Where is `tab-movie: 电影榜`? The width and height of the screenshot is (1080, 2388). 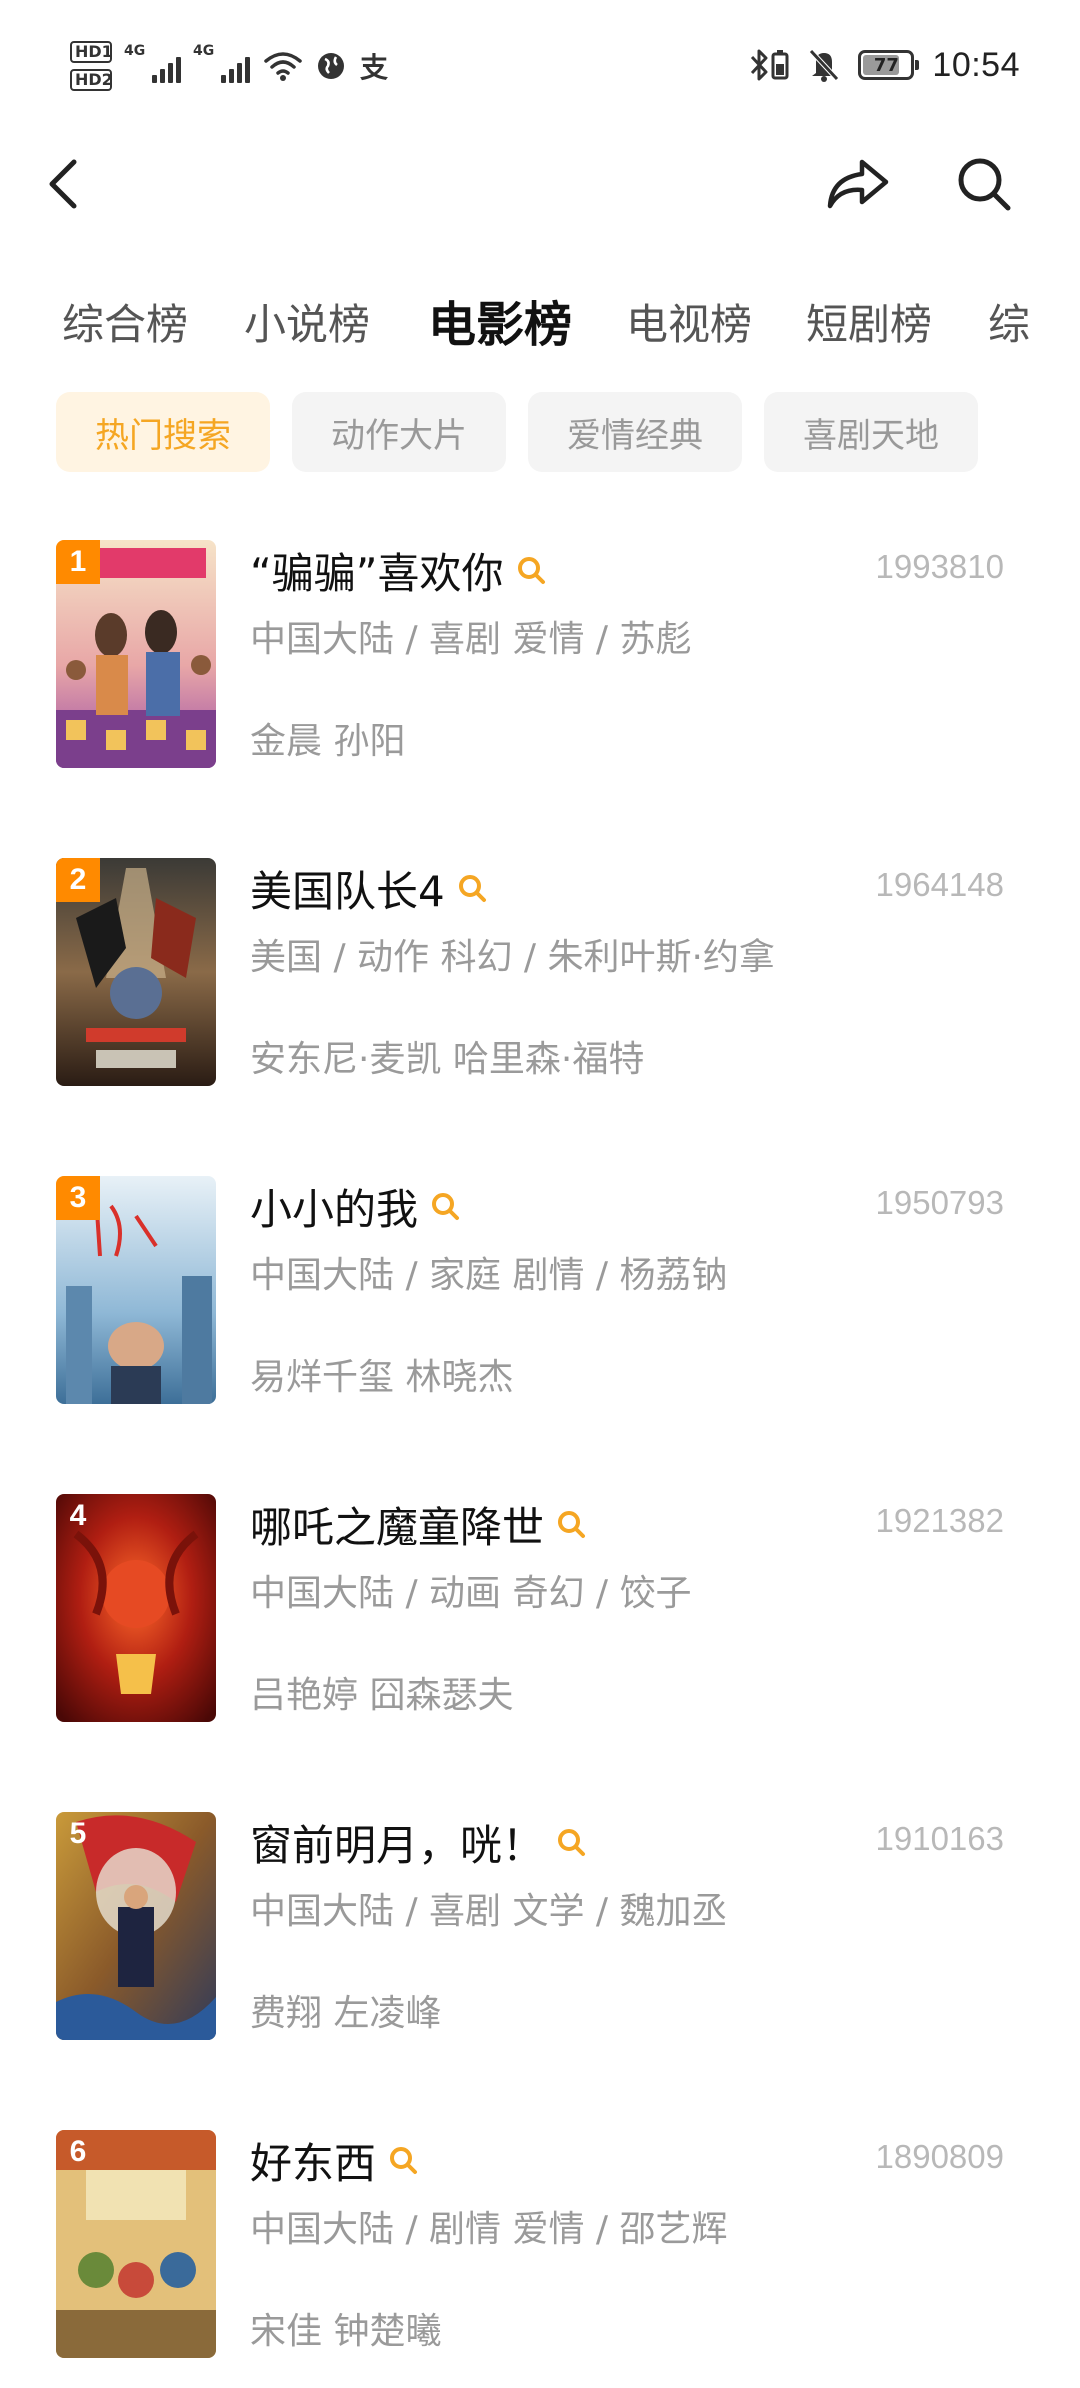
tab-movie: 电影榜 is located at coordinates (500, 325).